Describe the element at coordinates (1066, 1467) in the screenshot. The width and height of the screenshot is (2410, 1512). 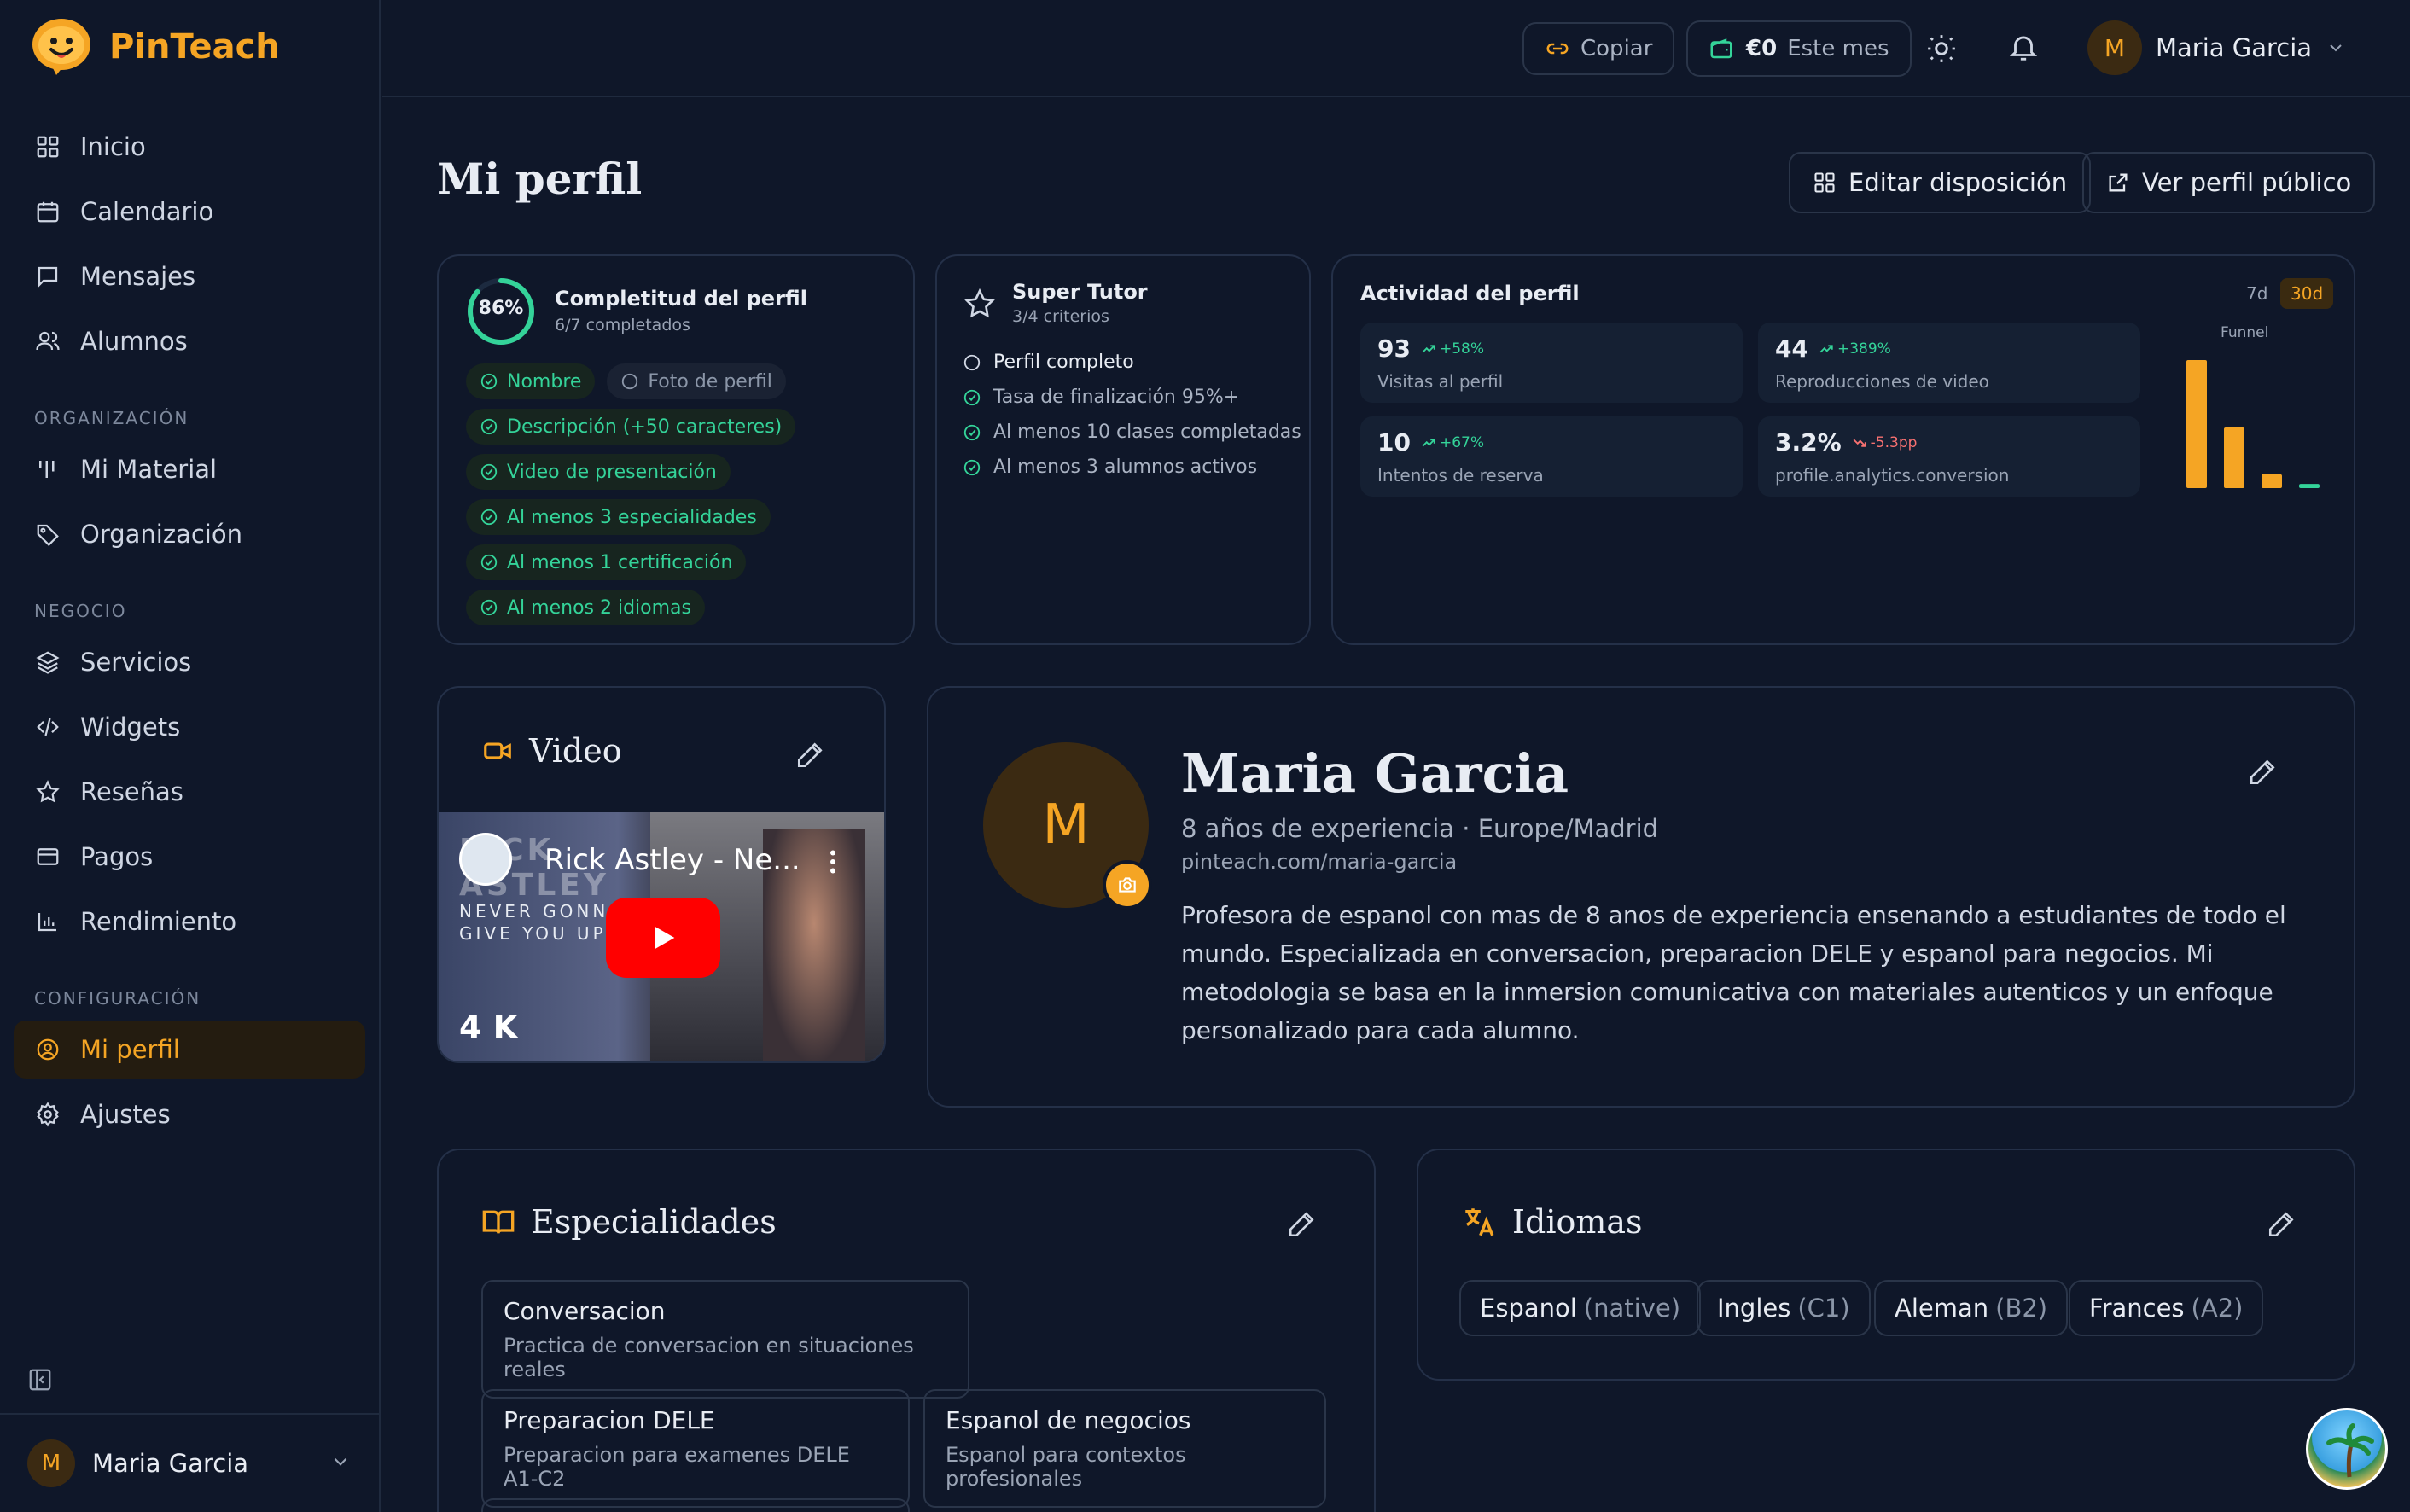
I see `specialty-desc: Espanol para contextos profesionales` at that location.